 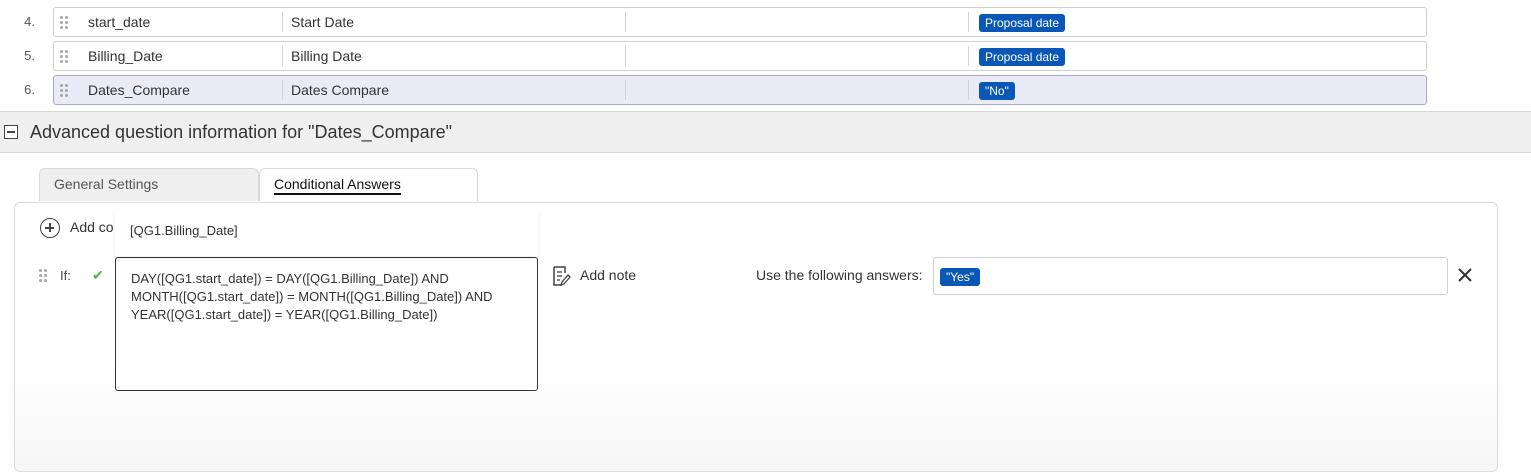 I want to click on answers-input: "Yes", so click(x=1190, y=276).